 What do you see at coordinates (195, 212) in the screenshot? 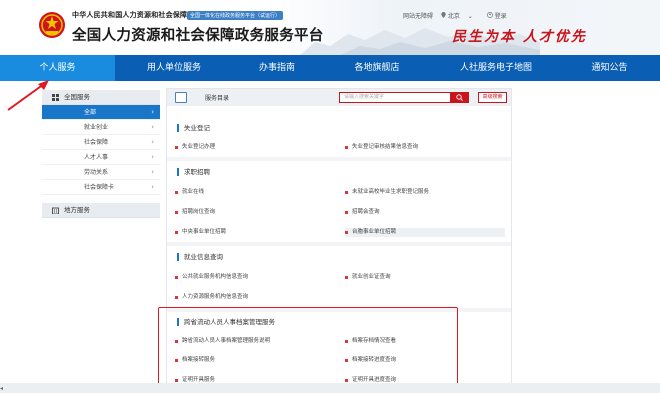
I see `service-link: 招聘岗位查询` at bounding box center [195, 212].